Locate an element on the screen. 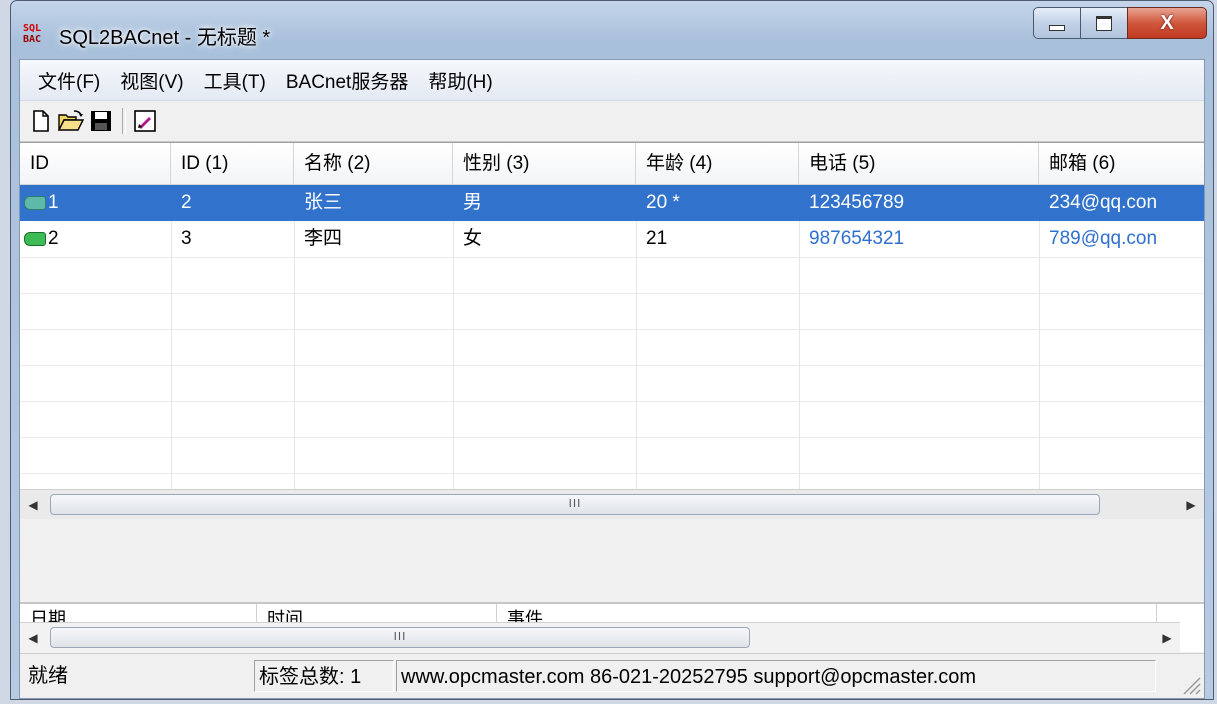  log-header-event: 事件 is located at coordinates (827, 613).